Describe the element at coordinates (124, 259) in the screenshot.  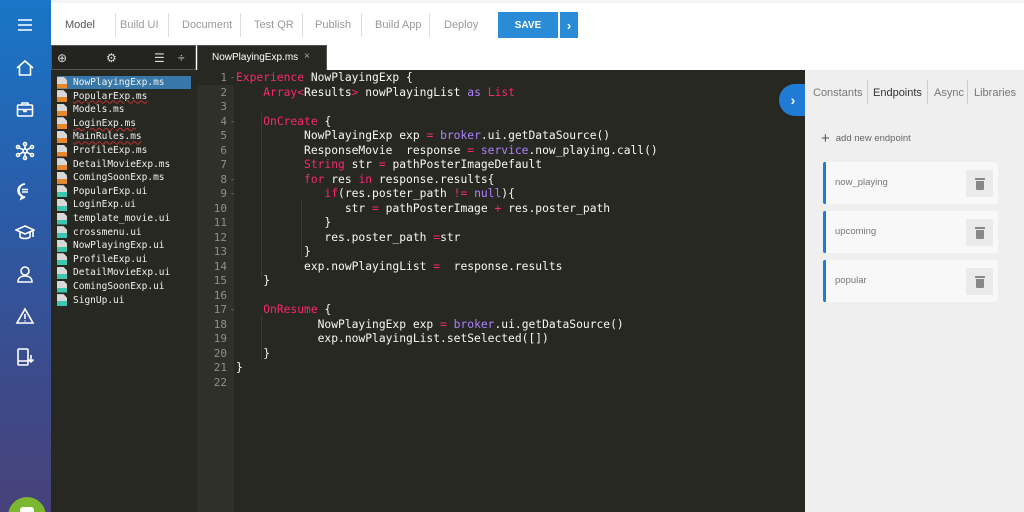
I see `file-item: ProfileExp.ui` at that location.